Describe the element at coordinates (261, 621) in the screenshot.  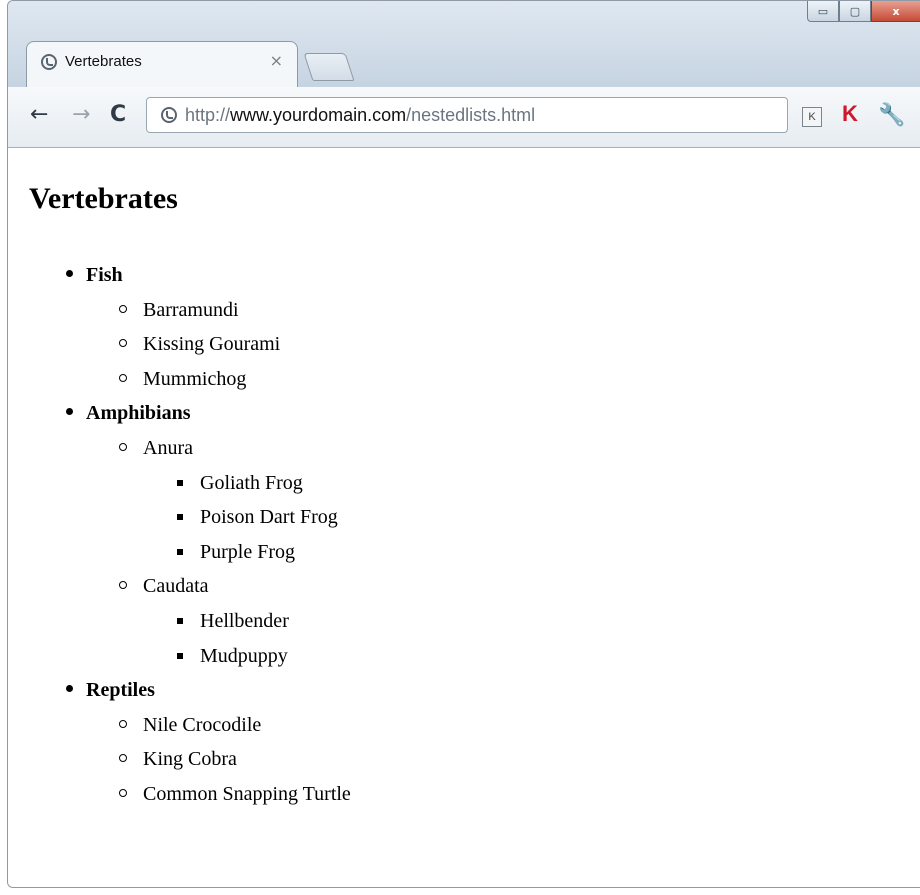
I see `list-item: Hellbender` at that location.